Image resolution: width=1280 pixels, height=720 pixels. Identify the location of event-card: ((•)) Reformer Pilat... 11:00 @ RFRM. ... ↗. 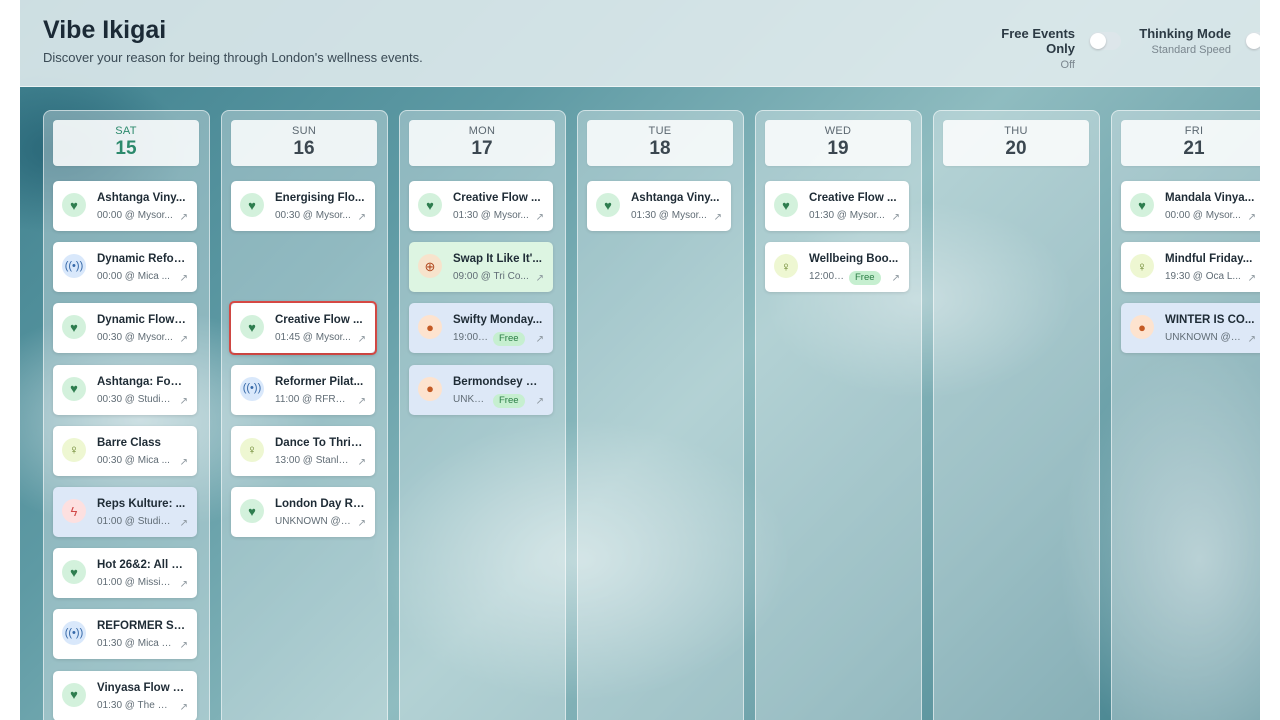
(303, 389).